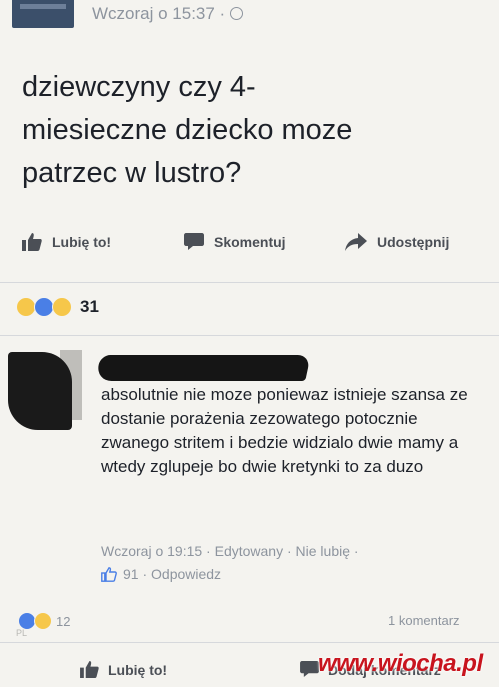 Image resolution: width=499 pixels, height=687 pixels. What do you see at coordinates (181, 574) in the screenshot?
I see `reply-link: · Odpowiedz` at bounding box center [181, 574].